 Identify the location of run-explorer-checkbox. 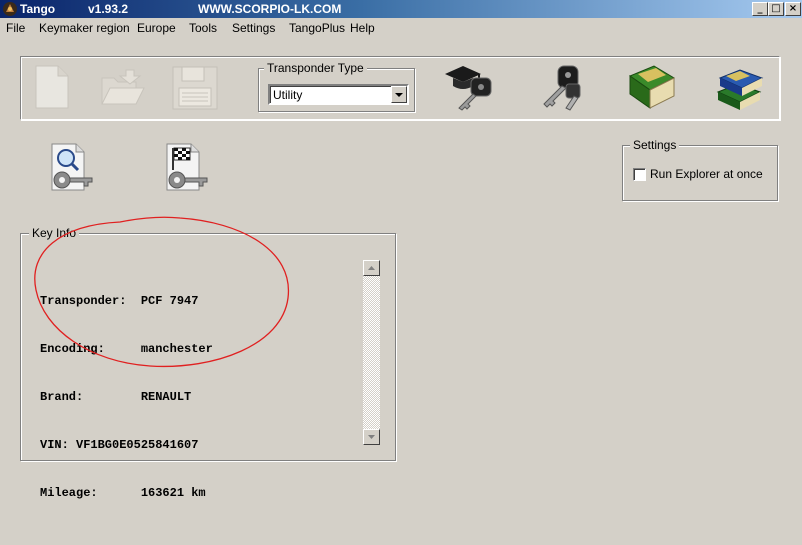
(639, 174).